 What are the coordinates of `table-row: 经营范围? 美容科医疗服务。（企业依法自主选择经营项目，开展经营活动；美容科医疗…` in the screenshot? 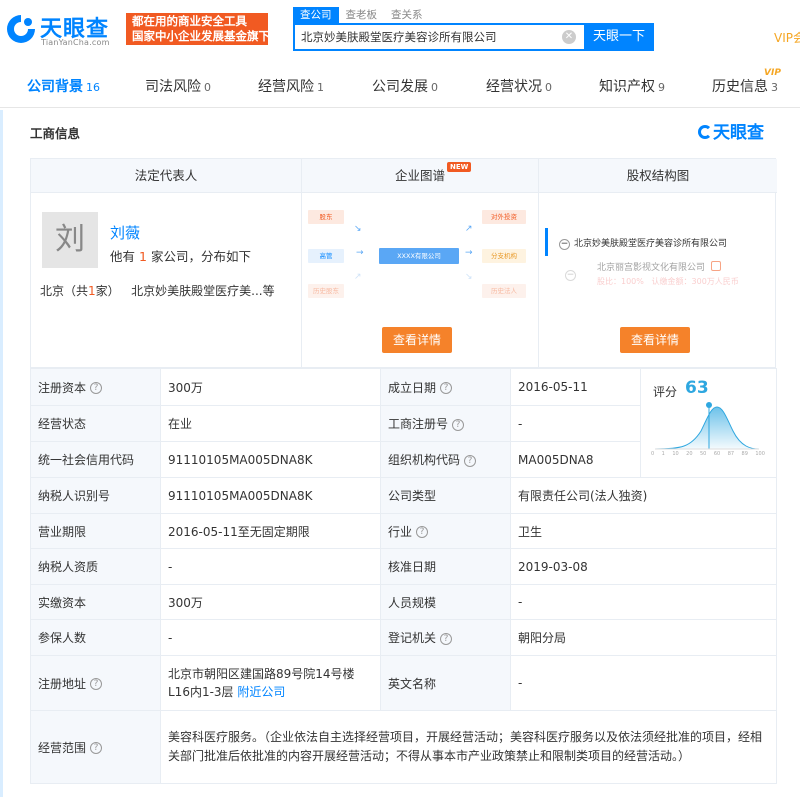 It's located at (403, 747).